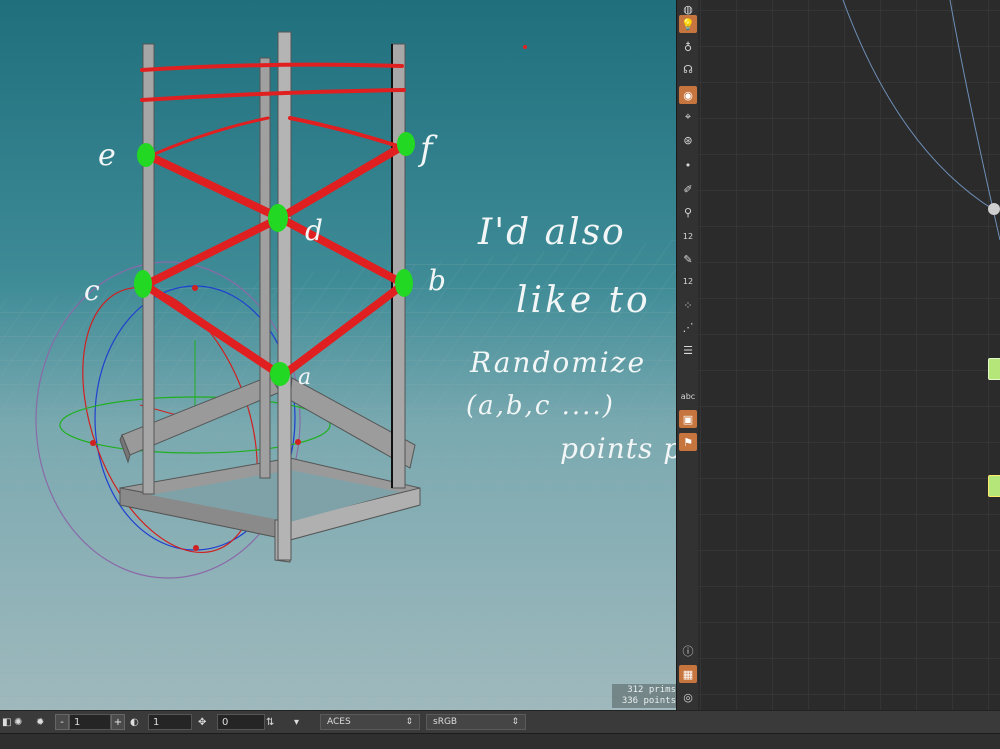  Describe the element at coordinates (370, 722) in the screenshot. I see `colorspace-select: ACES ⇕` at that location.